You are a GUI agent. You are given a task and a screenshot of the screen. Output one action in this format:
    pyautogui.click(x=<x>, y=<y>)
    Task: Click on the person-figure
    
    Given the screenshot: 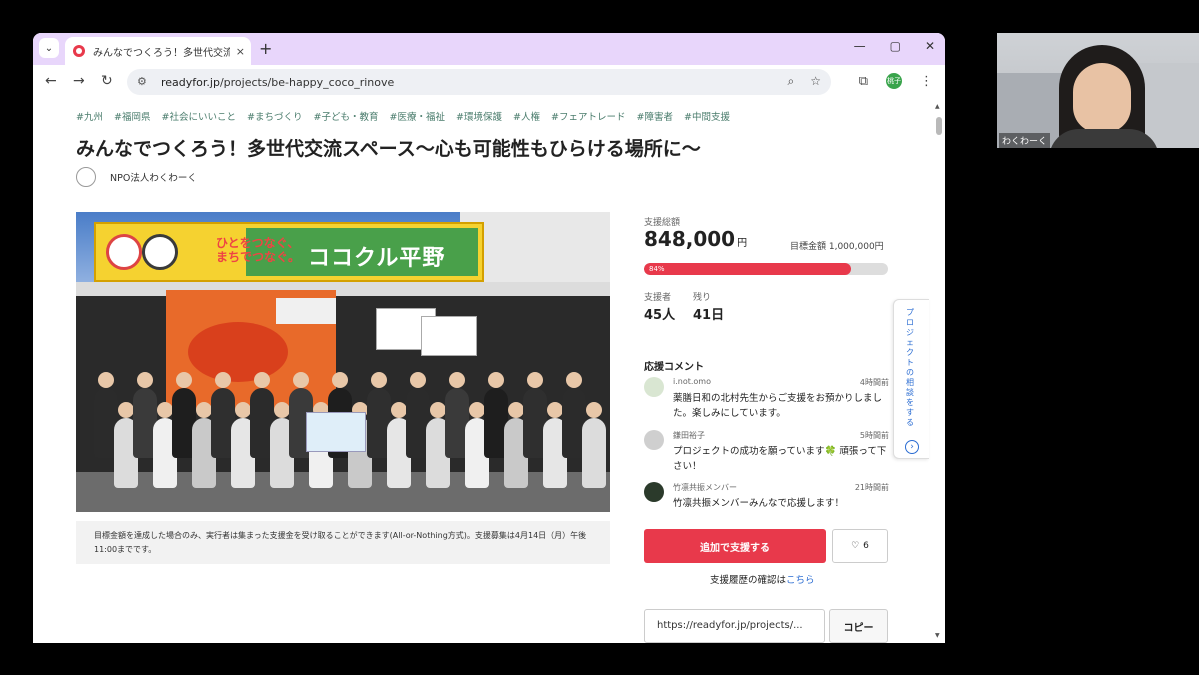 What is the action you would take?
    pyautogui.click(x=593, y=453)
    